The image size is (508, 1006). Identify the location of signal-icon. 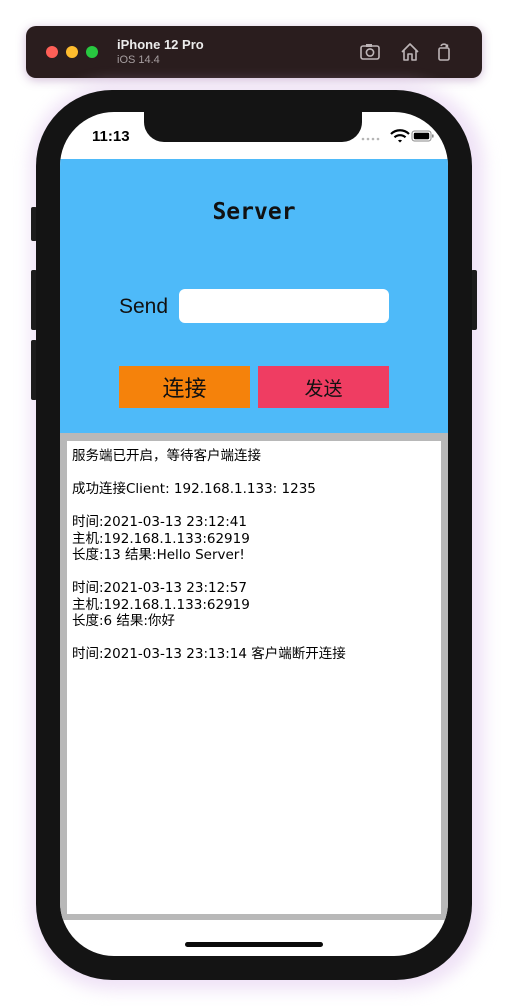
(370, 139).